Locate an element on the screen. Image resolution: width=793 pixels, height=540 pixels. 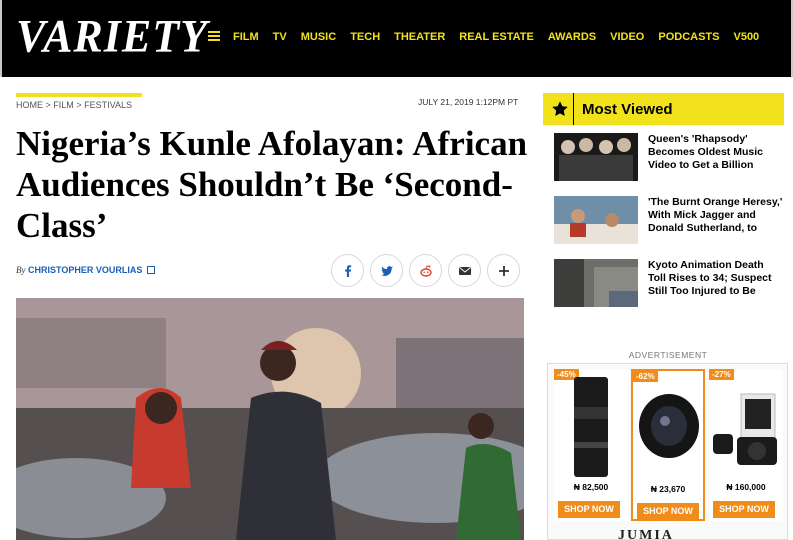
jumia-logo: JUMIA is located at coordinates (646, 533).